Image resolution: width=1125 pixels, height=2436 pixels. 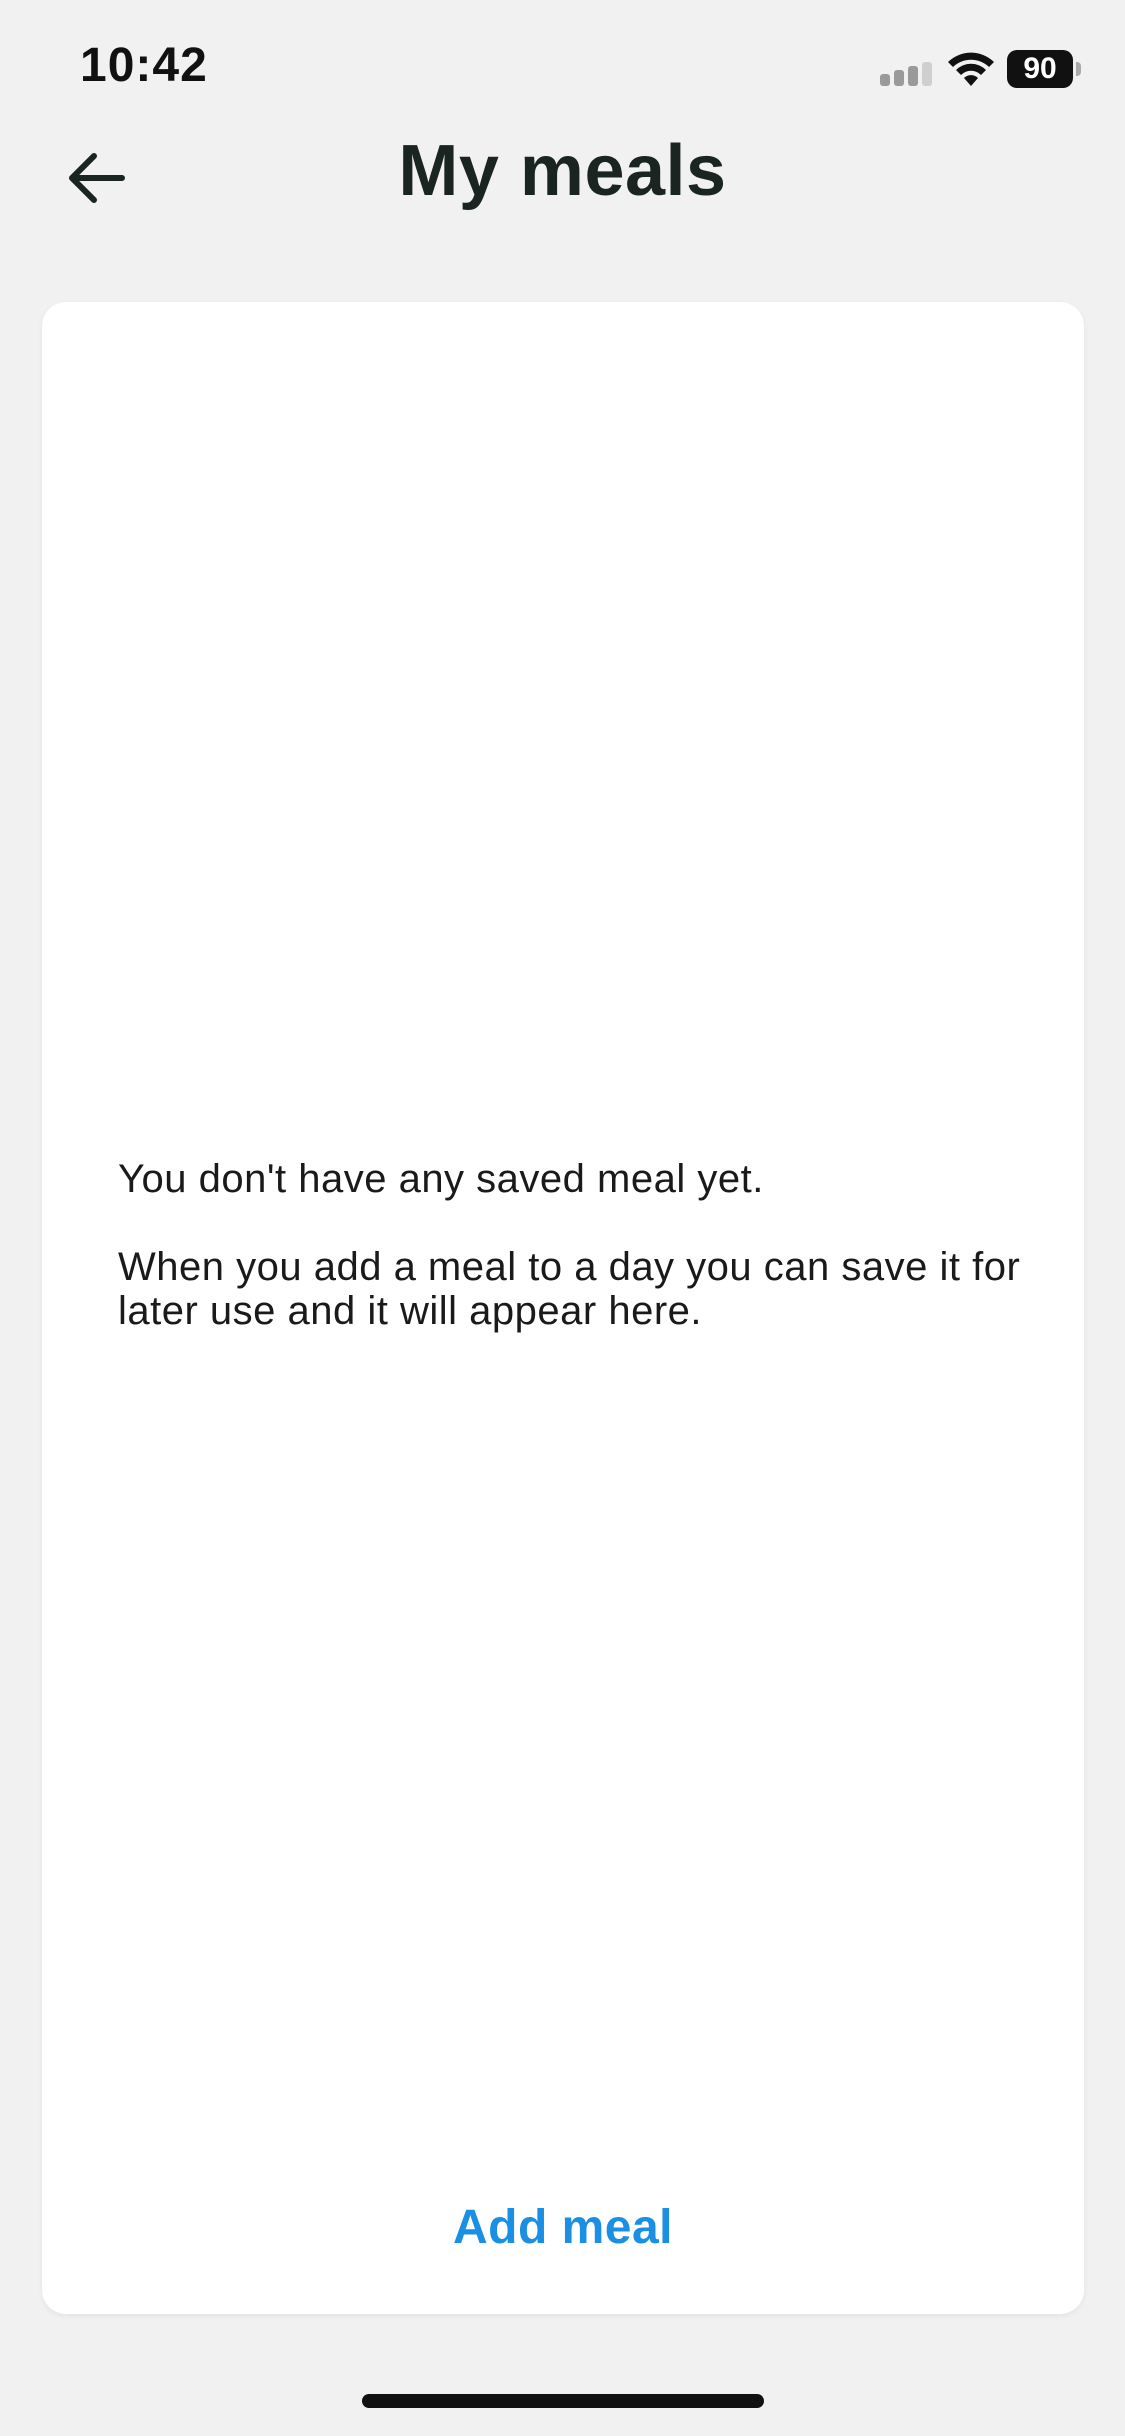 What do you see at coordinates (563, 2401) in the screenshot?
I see `home-indicator` at bounding box center [563, 2401].